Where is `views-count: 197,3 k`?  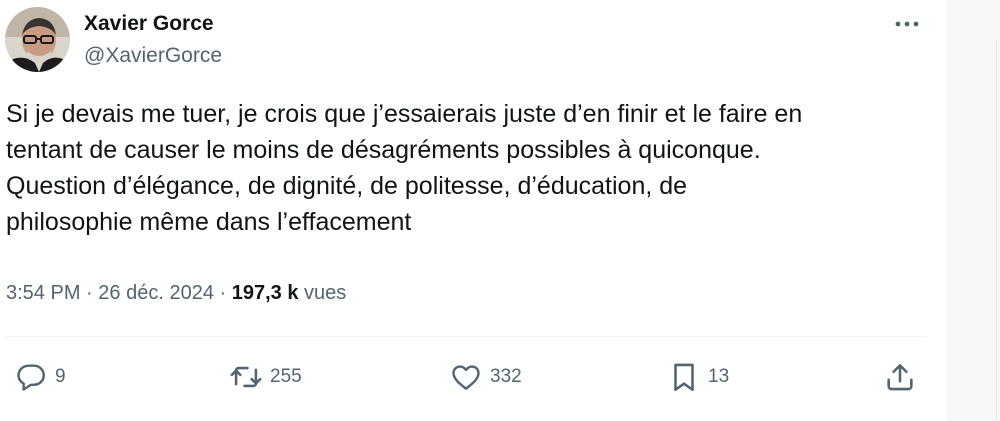 views-count: 197,3 k is located at coordinates (265, 293).